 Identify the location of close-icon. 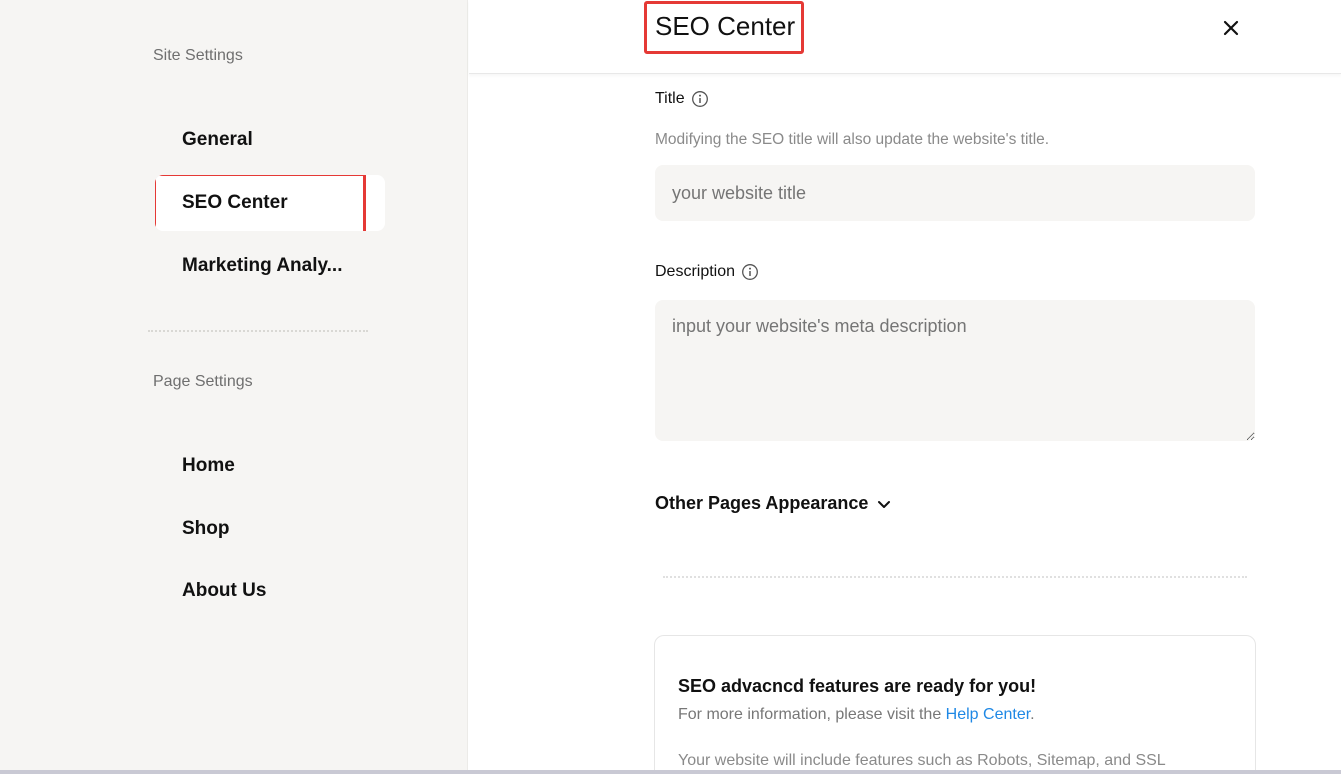
(1231, 28).